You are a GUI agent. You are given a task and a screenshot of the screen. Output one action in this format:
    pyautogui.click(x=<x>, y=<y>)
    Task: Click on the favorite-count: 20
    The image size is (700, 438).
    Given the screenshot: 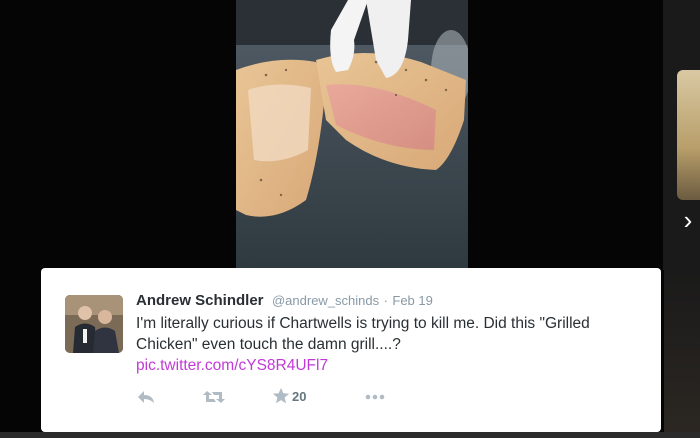 What is the action you would take?
    pyautogui.click(x=299, y=396)
    